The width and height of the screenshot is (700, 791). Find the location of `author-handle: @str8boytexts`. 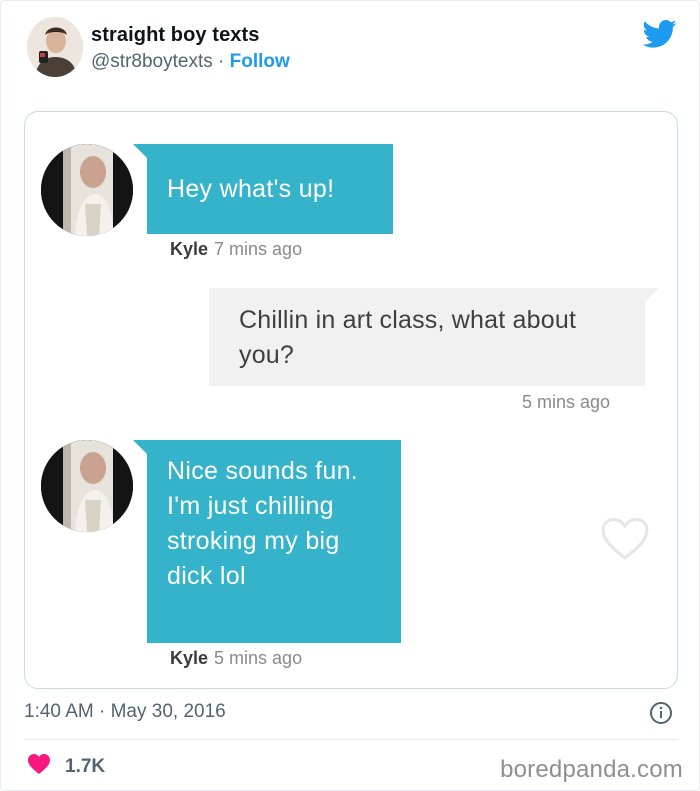

author-handle: @str8boytexts is located at coordinates (152, 61).